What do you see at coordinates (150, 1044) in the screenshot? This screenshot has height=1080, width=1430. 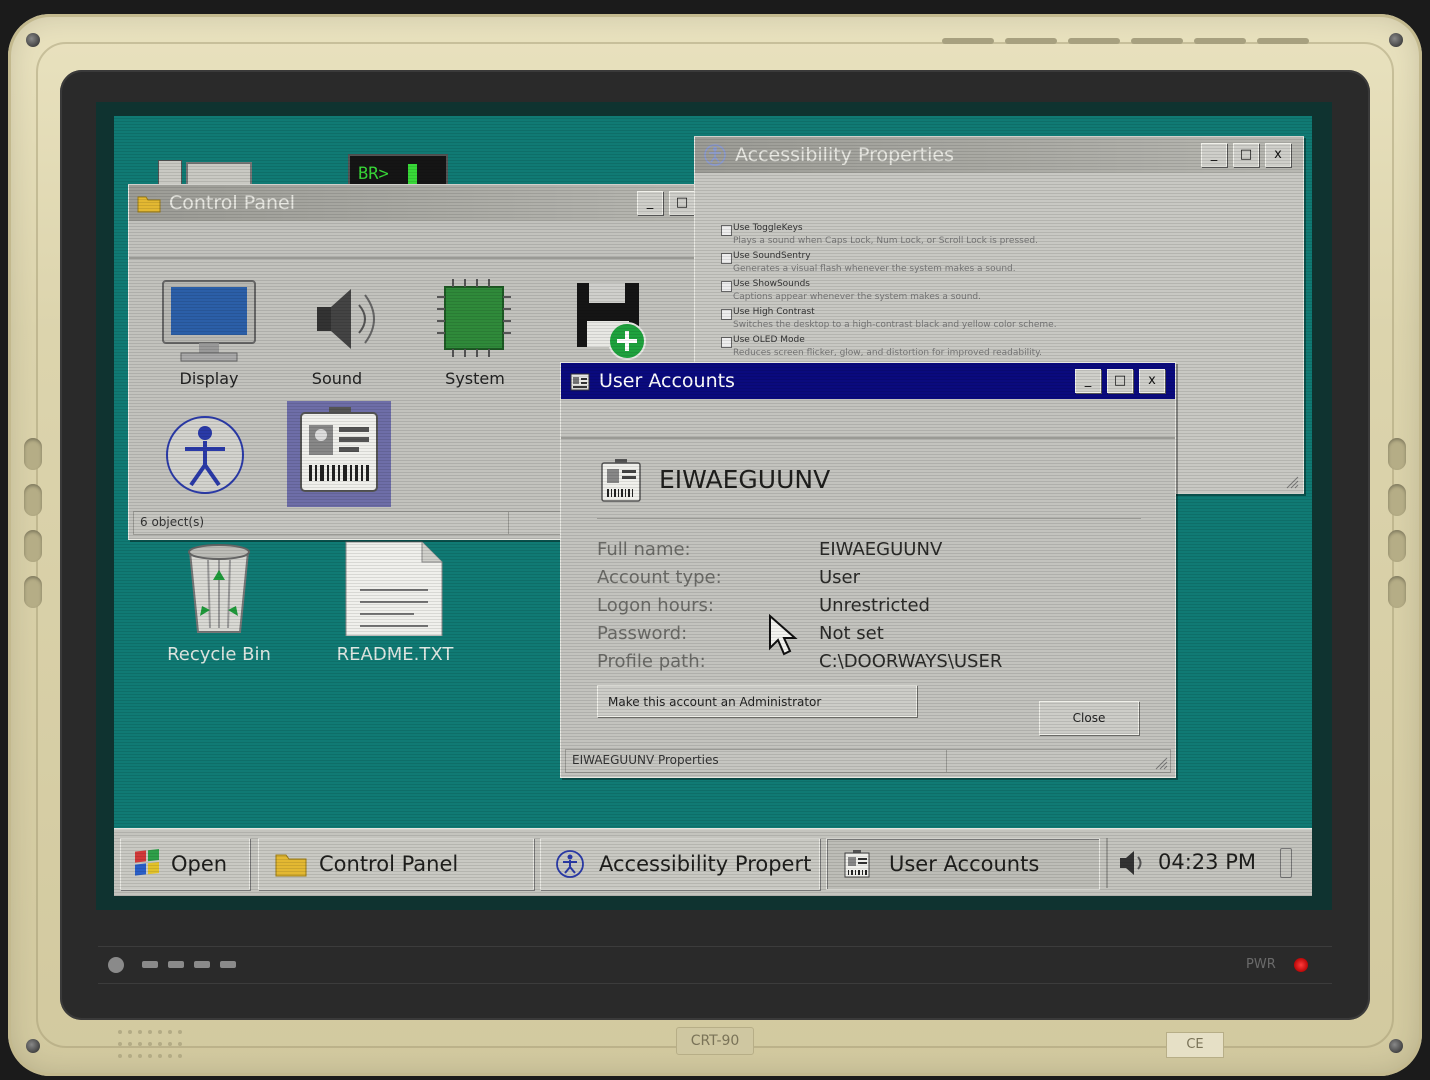 I see `speaker-grille` at bounding box center [150, 1044].